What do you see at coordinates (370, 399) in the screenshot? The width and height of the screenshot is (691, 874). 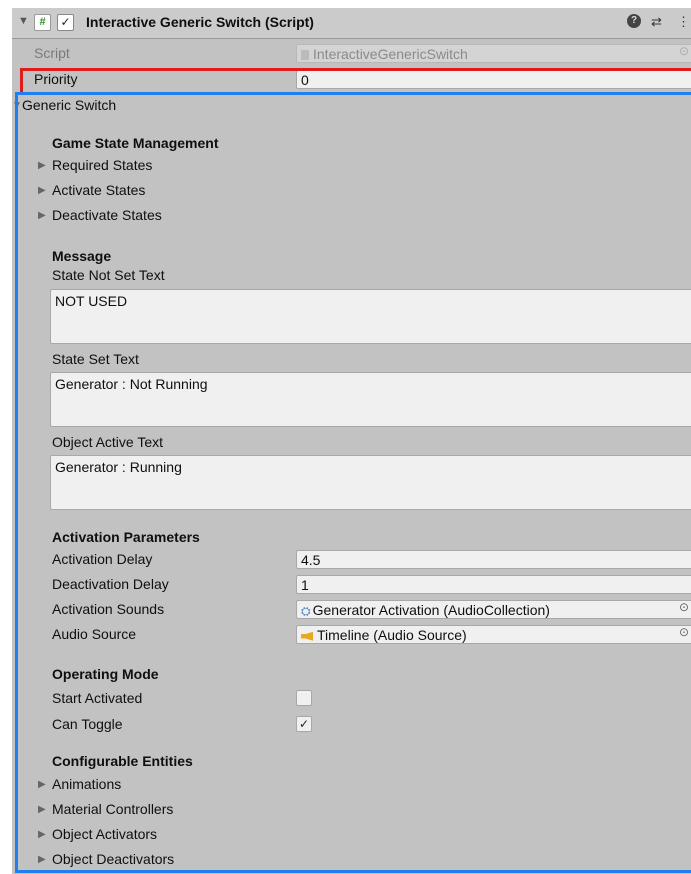 I see `state-set-textarea: Generator : Not Running` at bounding box center [370, 399].